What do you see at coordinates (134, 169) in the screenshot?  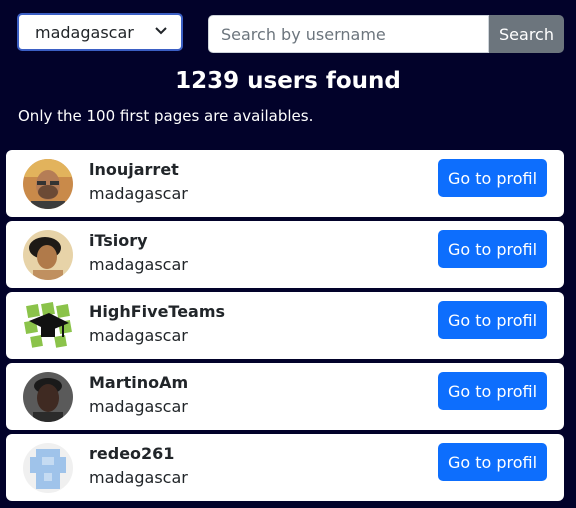 I see `username: lnoujarret` at bounding box center [134, 169].